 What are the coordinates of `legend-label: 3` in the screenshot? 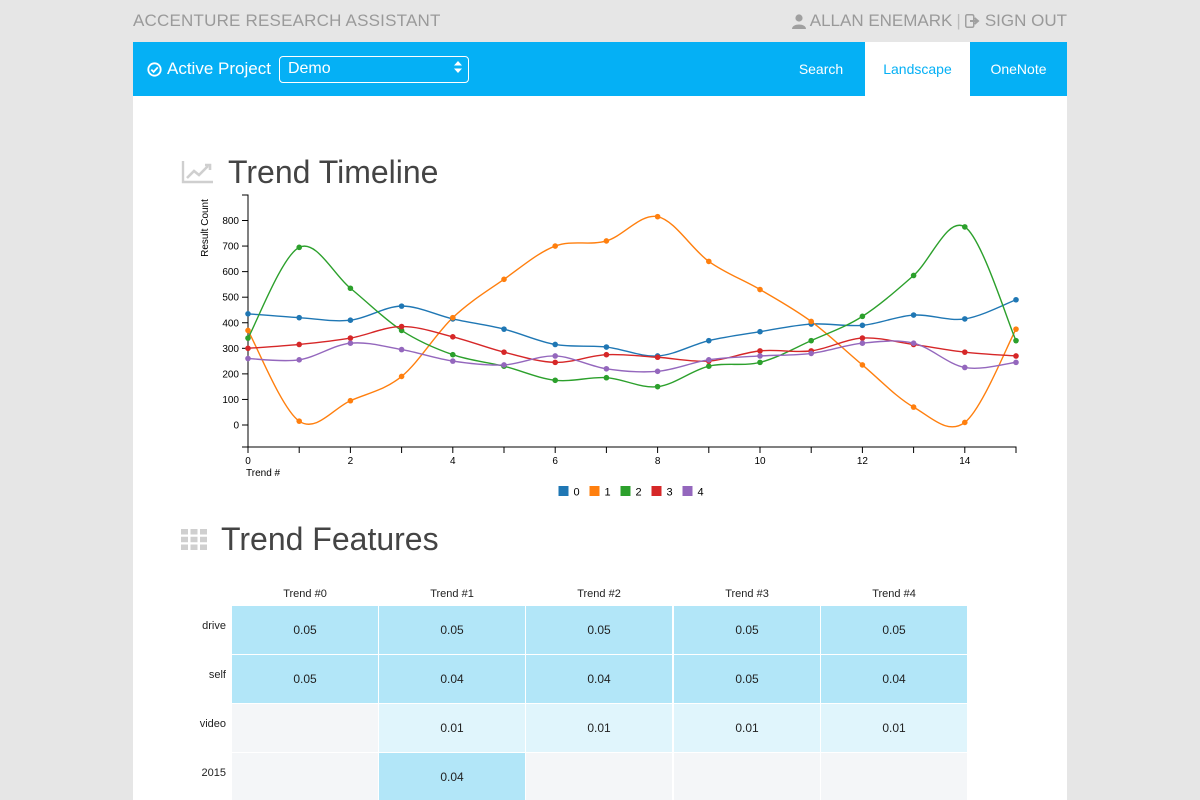 It's located at (670, 493).